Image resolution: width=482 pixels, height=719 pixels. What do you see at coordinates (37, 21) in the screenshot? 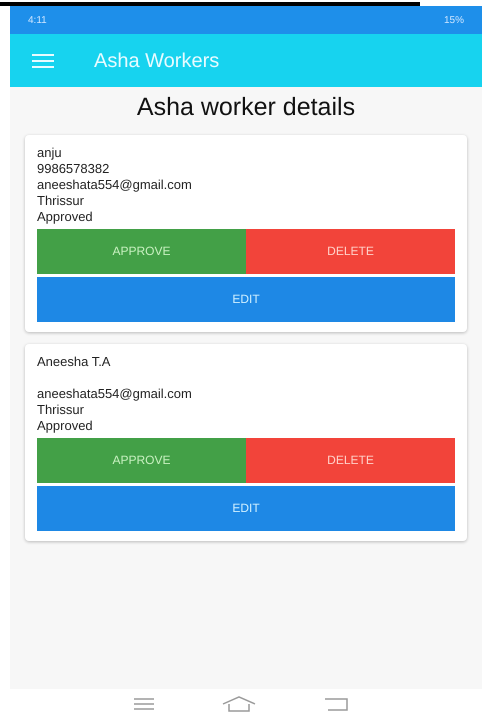
I see `status-time: 4:11` at bounding box center [37, 21].